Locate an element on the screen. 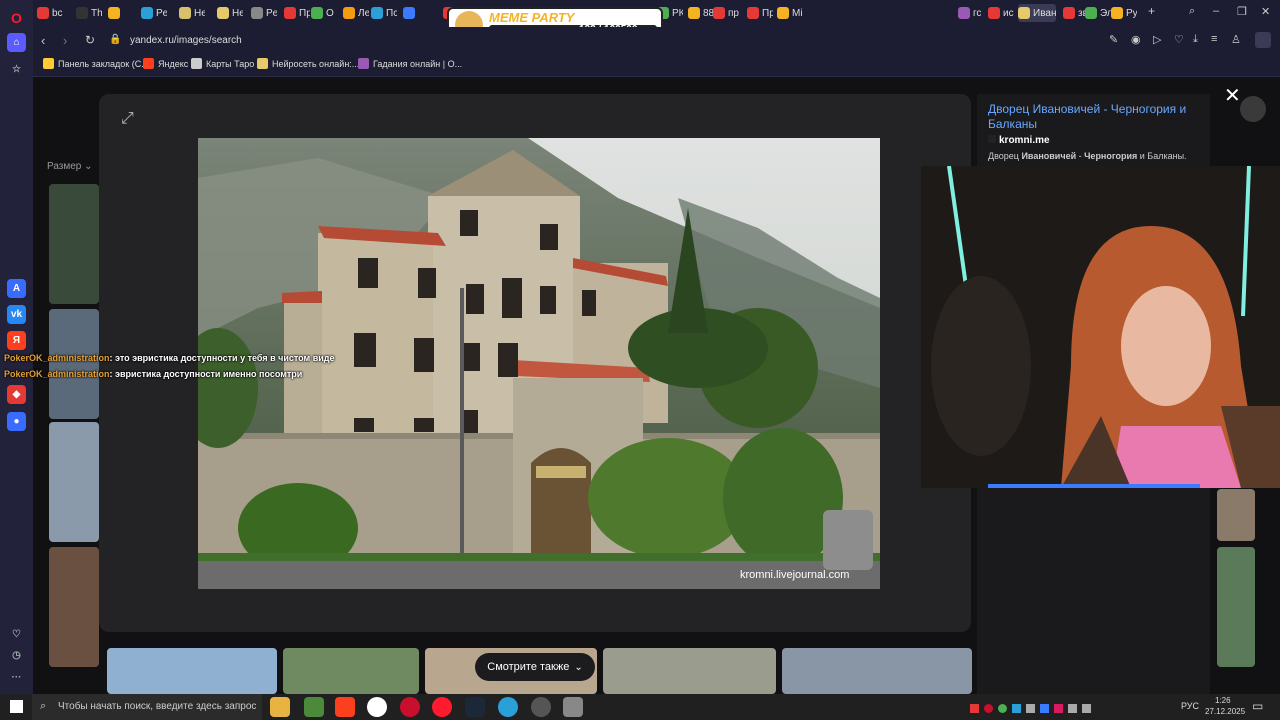 This screenshot has height=720, width=1280. steam-icon is located at coordinates (475, 707).